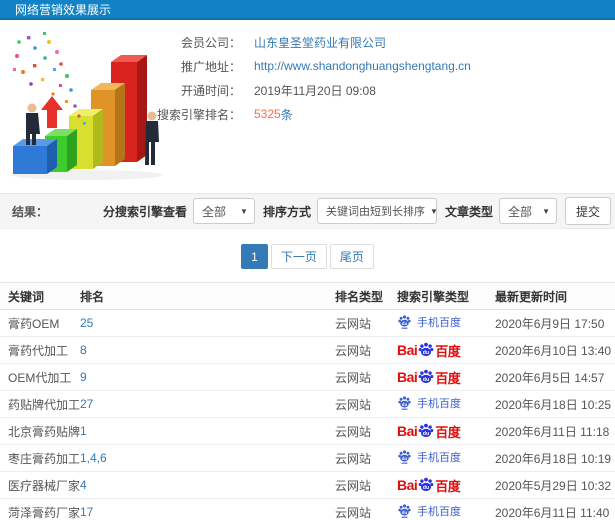 The width and height of the screenshot is (615, 520). What do you see at coordinates (83, 431) in the screenshot?
I see `rank-link: 1` at bounding box center [83, 431].